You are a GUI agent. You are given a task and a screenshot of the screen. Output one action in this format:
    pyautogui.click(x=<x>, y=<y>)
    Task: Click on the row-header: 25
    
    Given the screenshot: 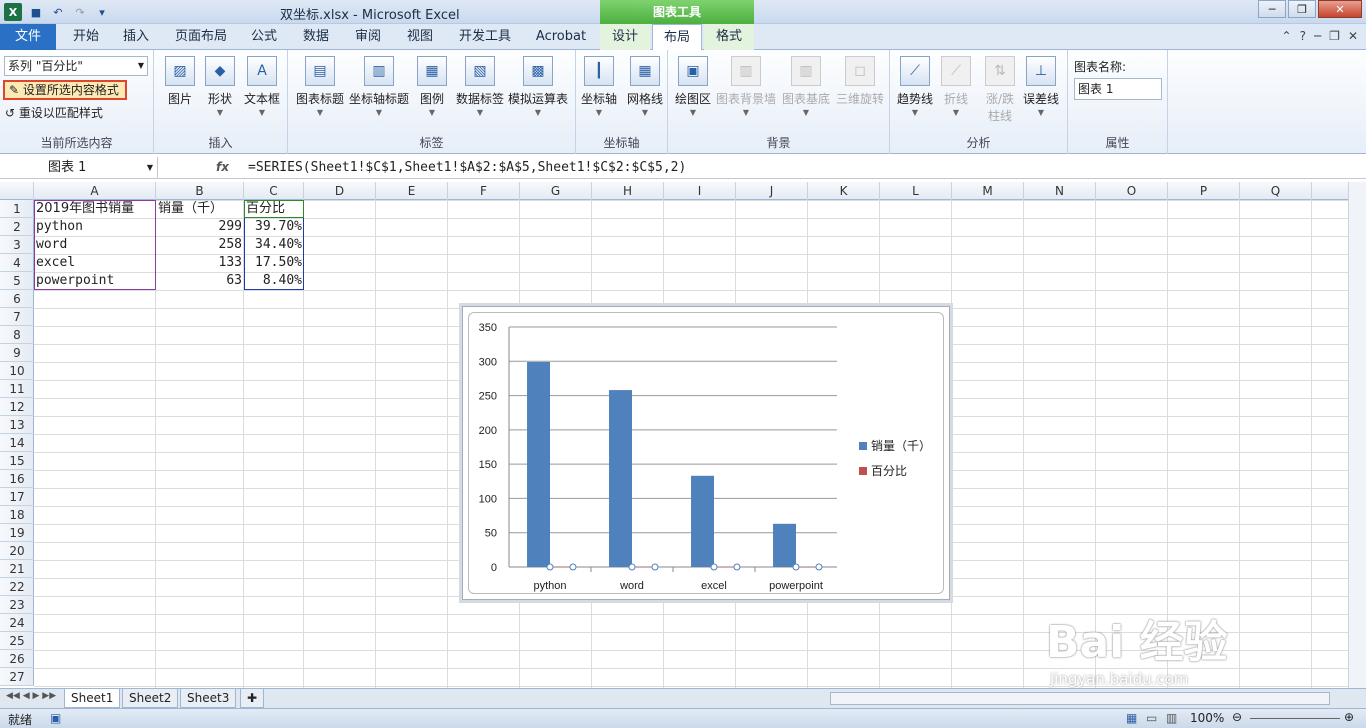 What is the action you would take?
    pyautogui.click(x=17, y=641)
    